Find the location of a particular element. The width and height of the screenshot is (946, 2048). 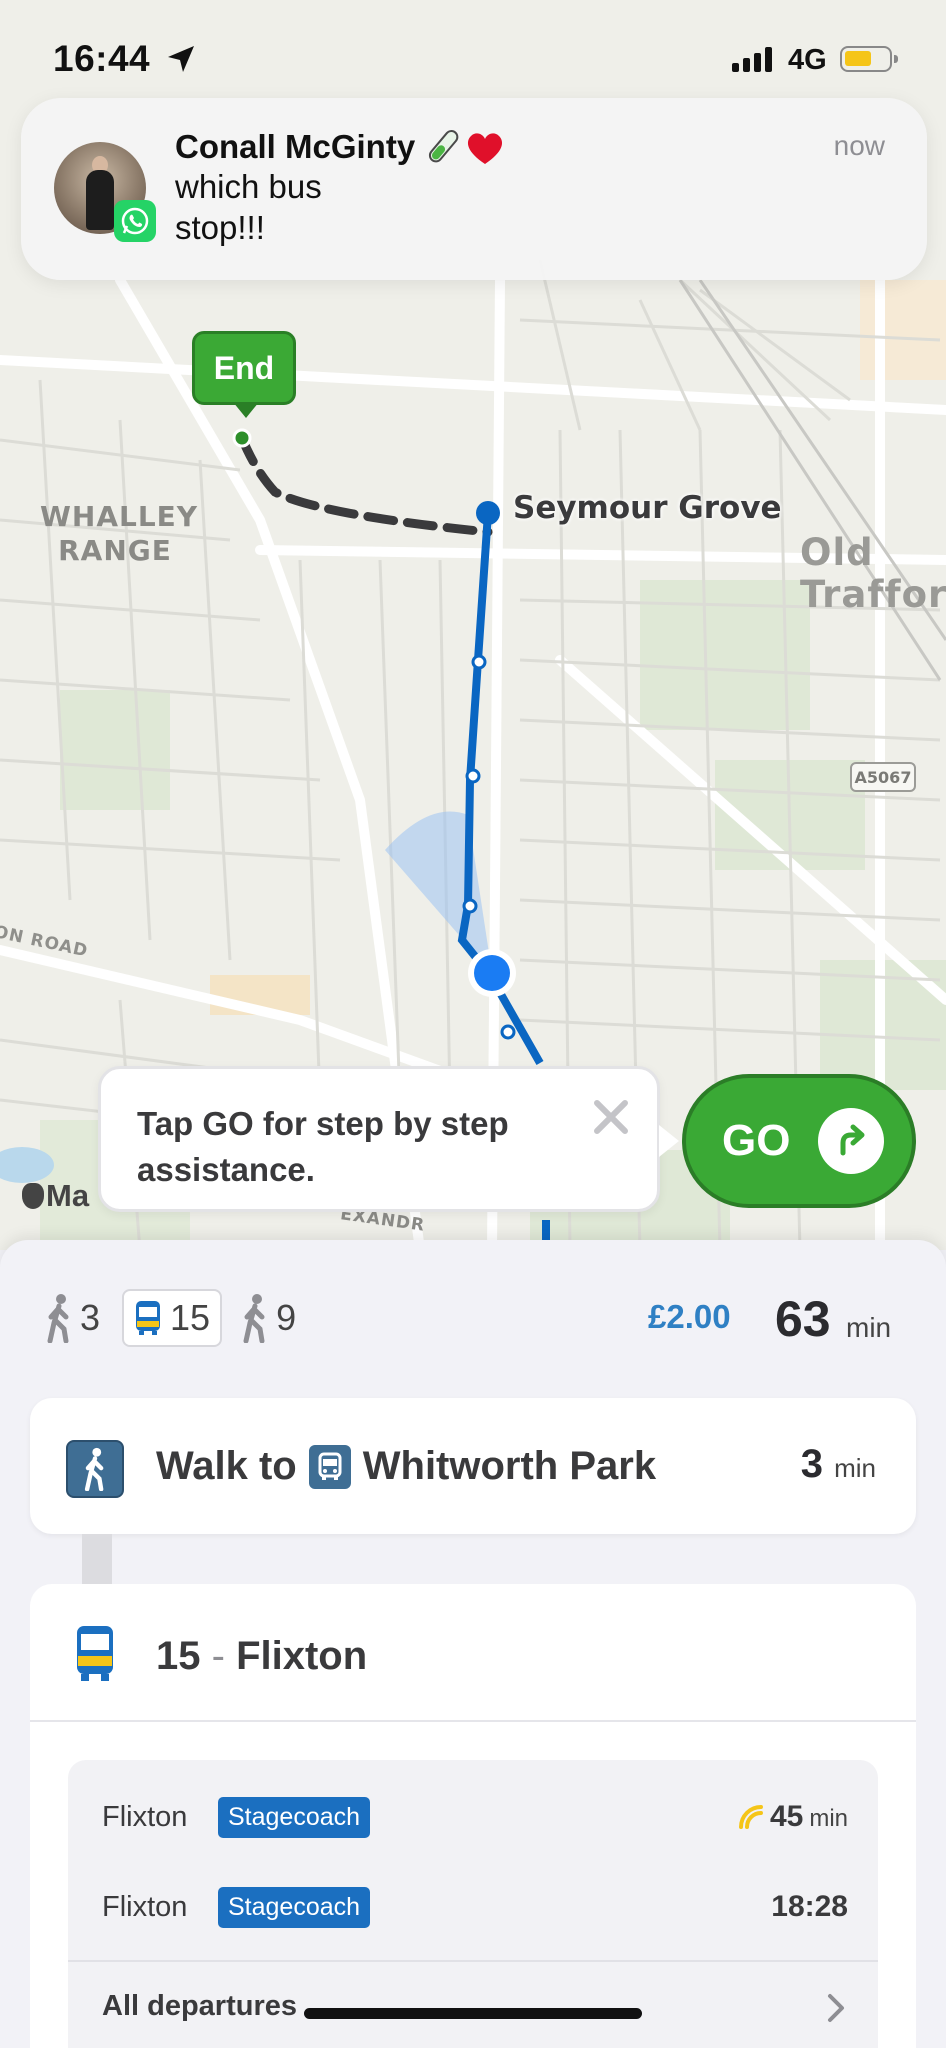

route-destination: Flixton is located at coordinates (302, 1656).